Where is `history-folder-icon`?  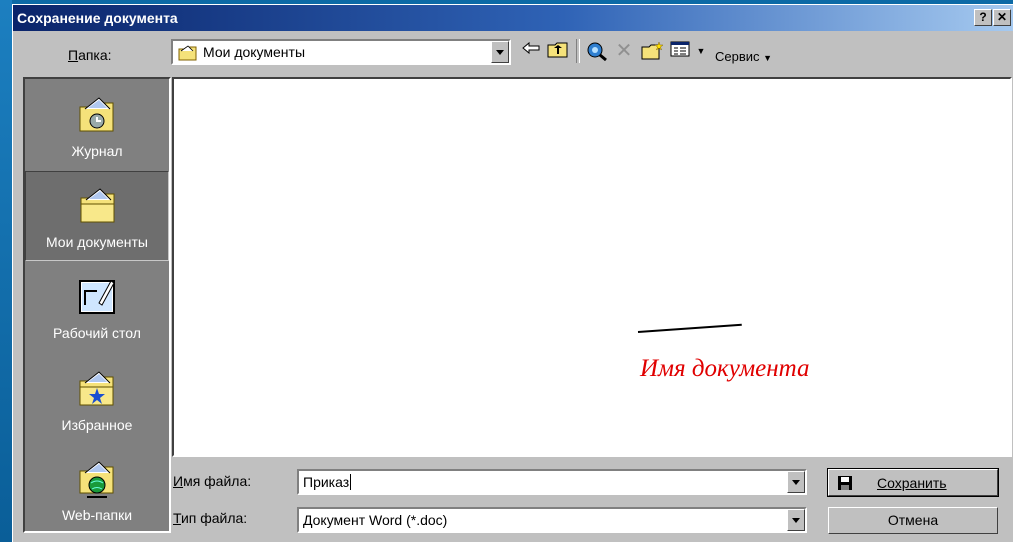
history-folder-icon is located at coordinates (96, 114).